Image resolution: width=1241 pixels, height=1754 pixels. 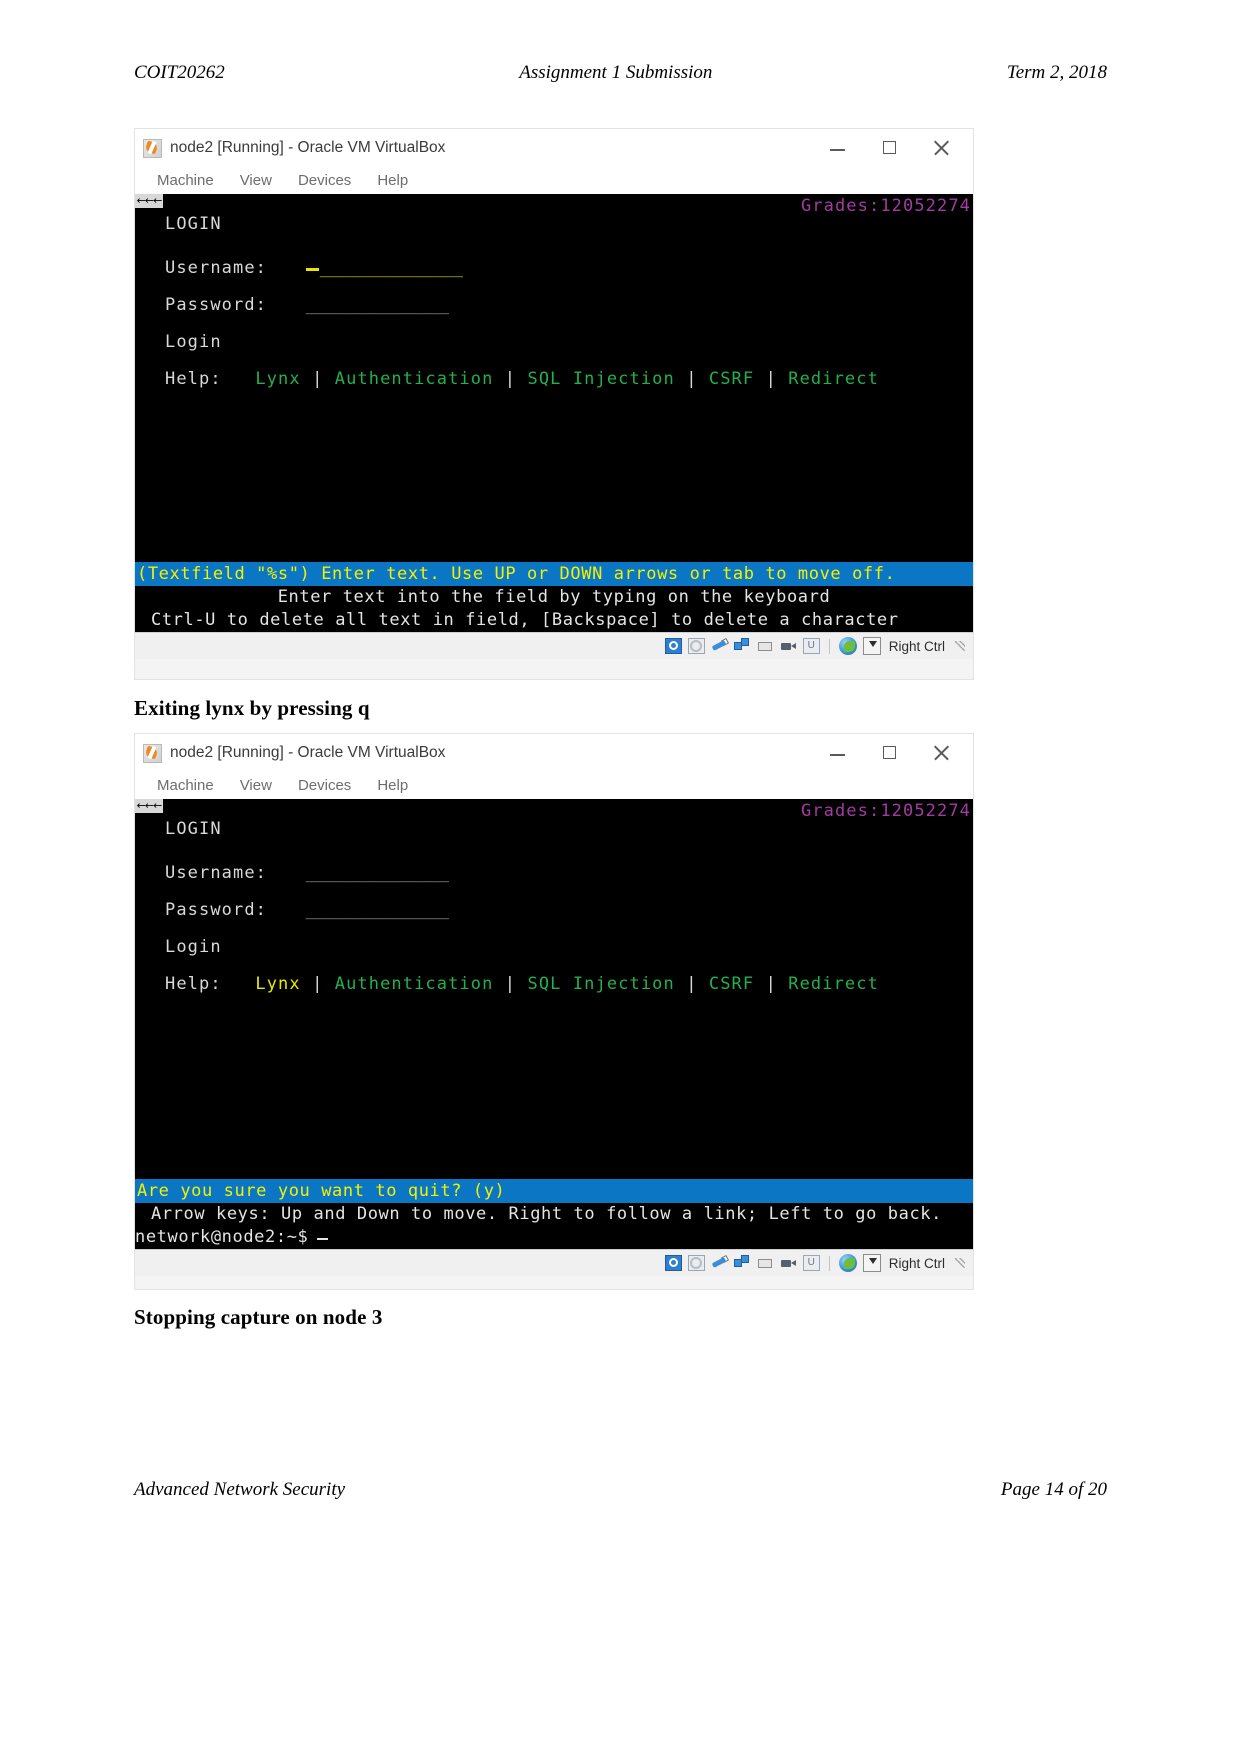 I want to click on help-link-csrf-1: CSRF, so click(x=731, y=379).